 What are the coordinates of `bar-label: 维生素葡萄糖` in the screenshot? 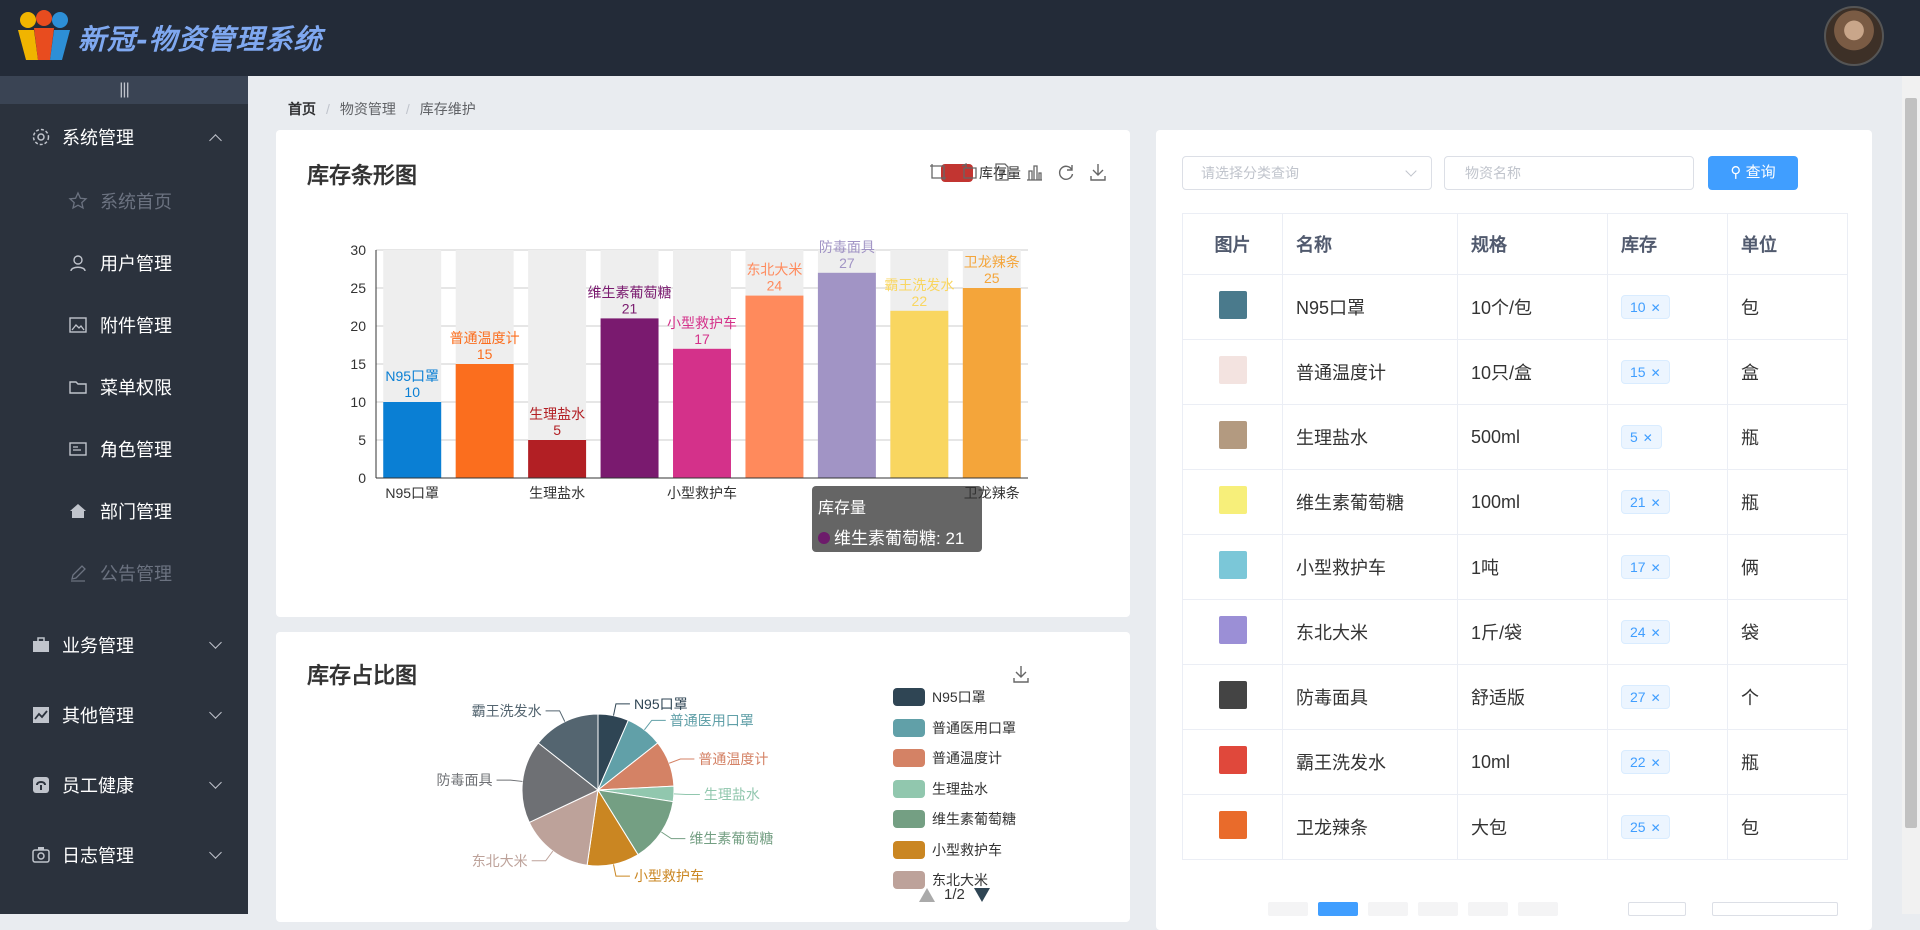 It's located at (630, 292).